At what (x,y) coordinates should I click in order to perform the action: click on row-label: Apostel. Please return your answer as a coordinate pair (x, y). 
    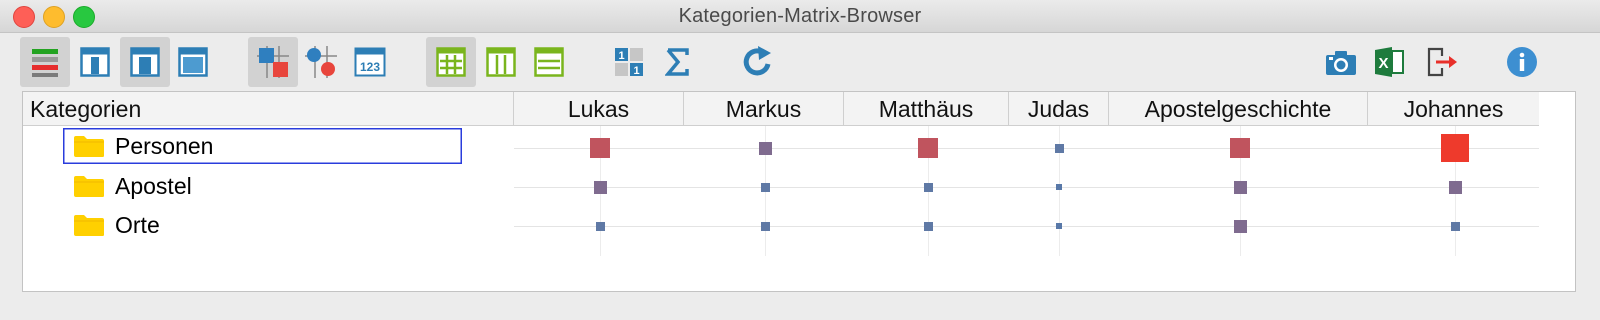
    Looking at the image, I should click on (153, 185).